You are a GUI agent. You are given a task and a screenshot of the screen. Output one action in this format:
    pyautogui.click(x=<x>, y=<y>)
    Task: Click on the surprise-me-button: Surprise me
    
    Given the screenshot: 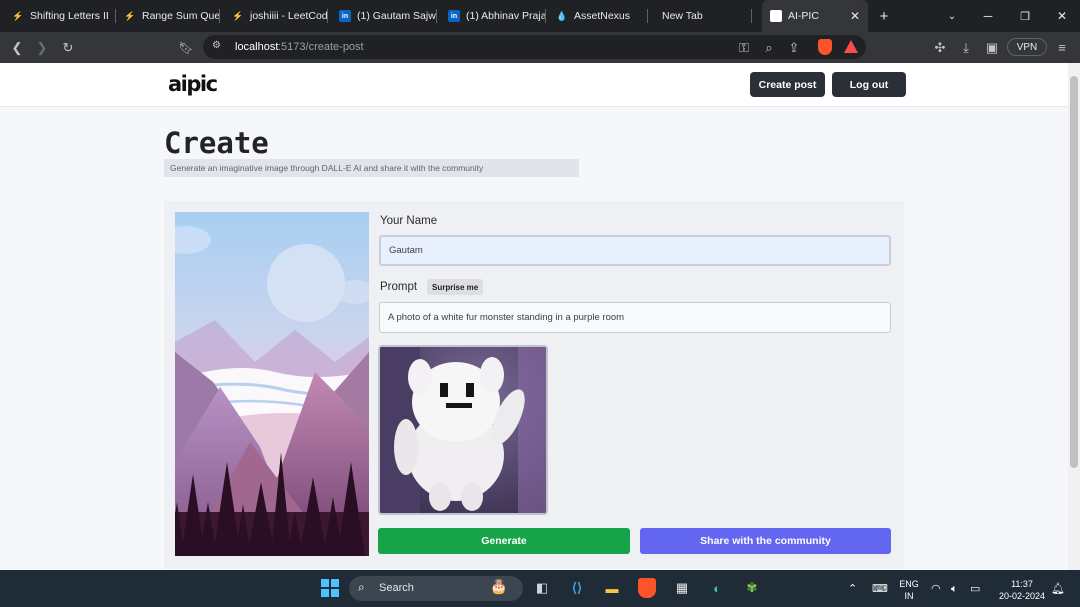 What is the action you would take?
    pyautogui.click(x=455, y=287)
    